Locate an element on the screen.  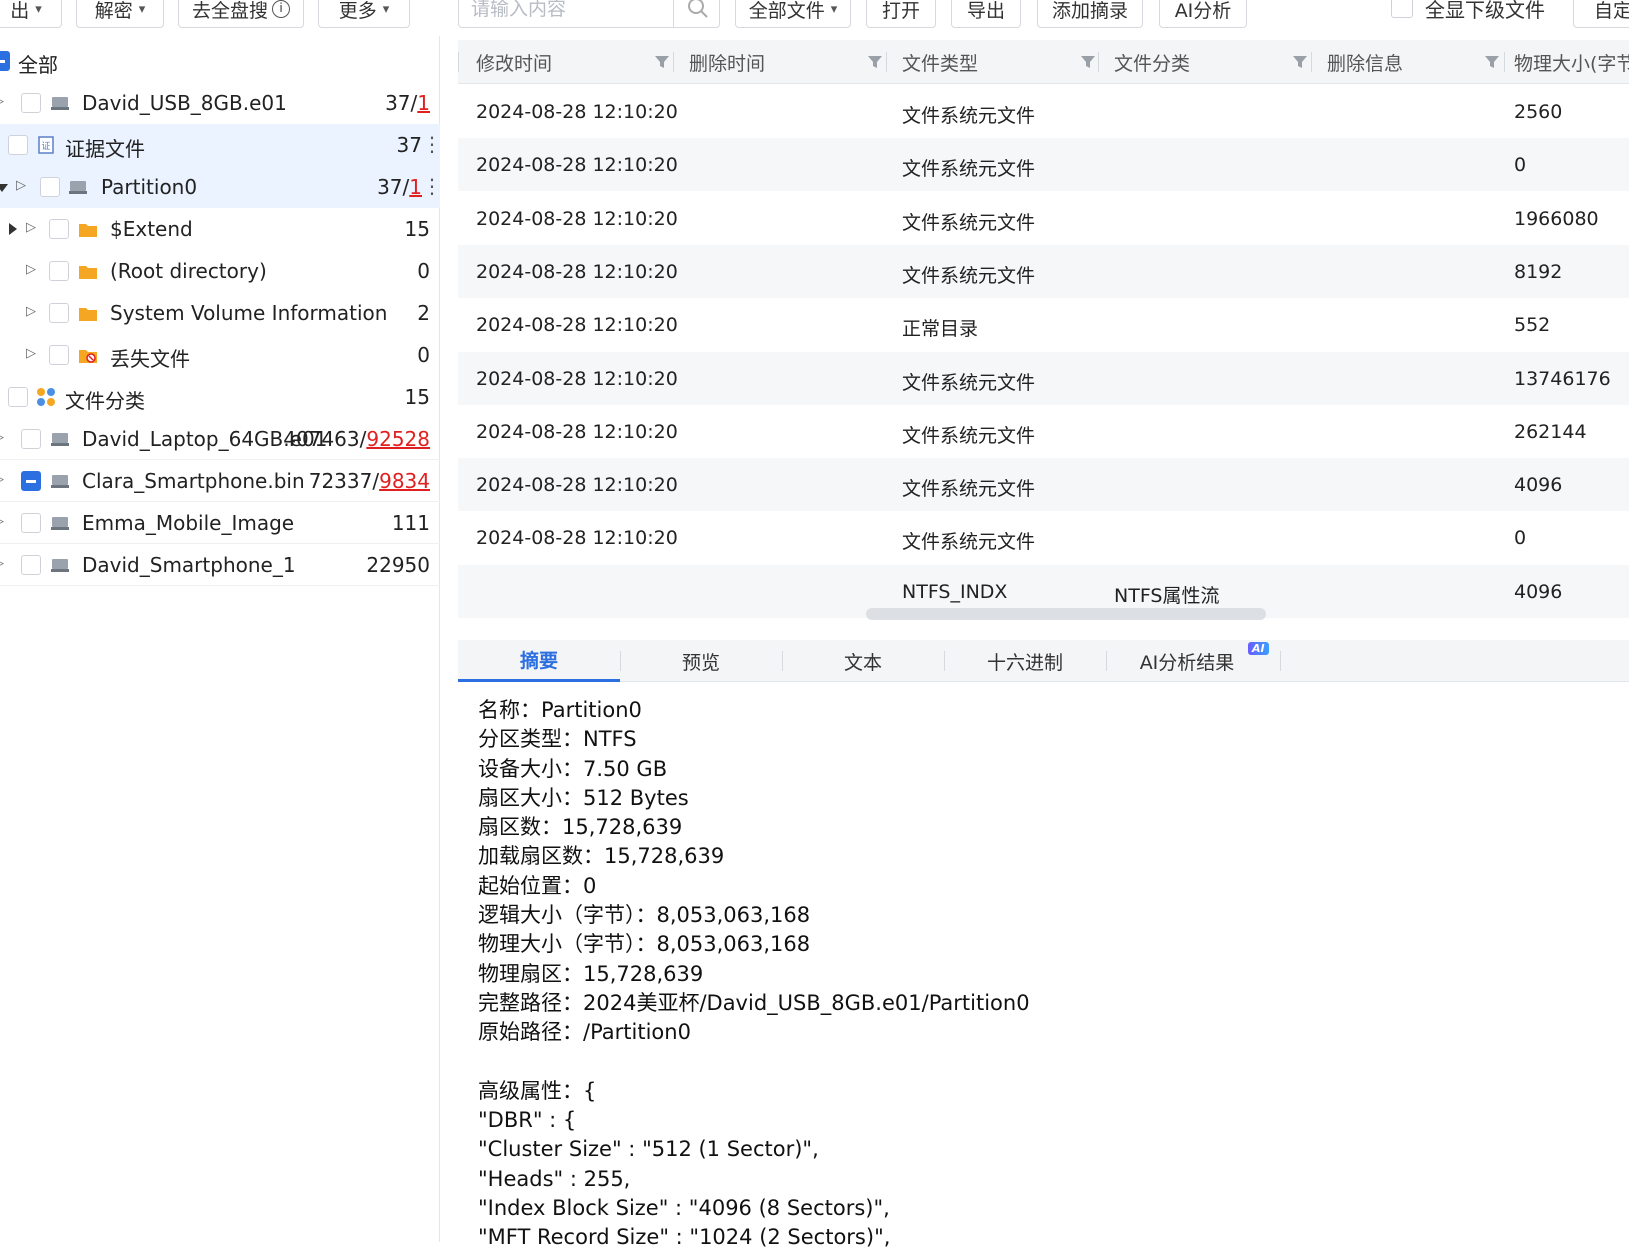
table-row: 2024-08-28 12:10:20 文件系统元文件 13746176 is located at coordinates (1043, 378).